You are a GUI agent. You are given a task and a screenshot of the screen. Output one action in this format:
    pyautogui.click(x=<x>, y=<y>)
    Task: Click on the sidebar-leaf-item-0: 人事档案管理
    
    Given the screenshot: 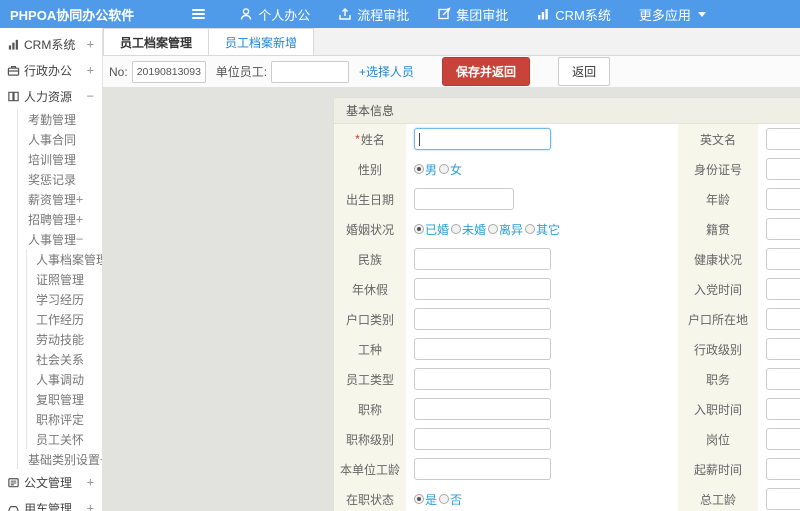 What is the action you would take?
    pyautogui.click(x=64, y=259)
    